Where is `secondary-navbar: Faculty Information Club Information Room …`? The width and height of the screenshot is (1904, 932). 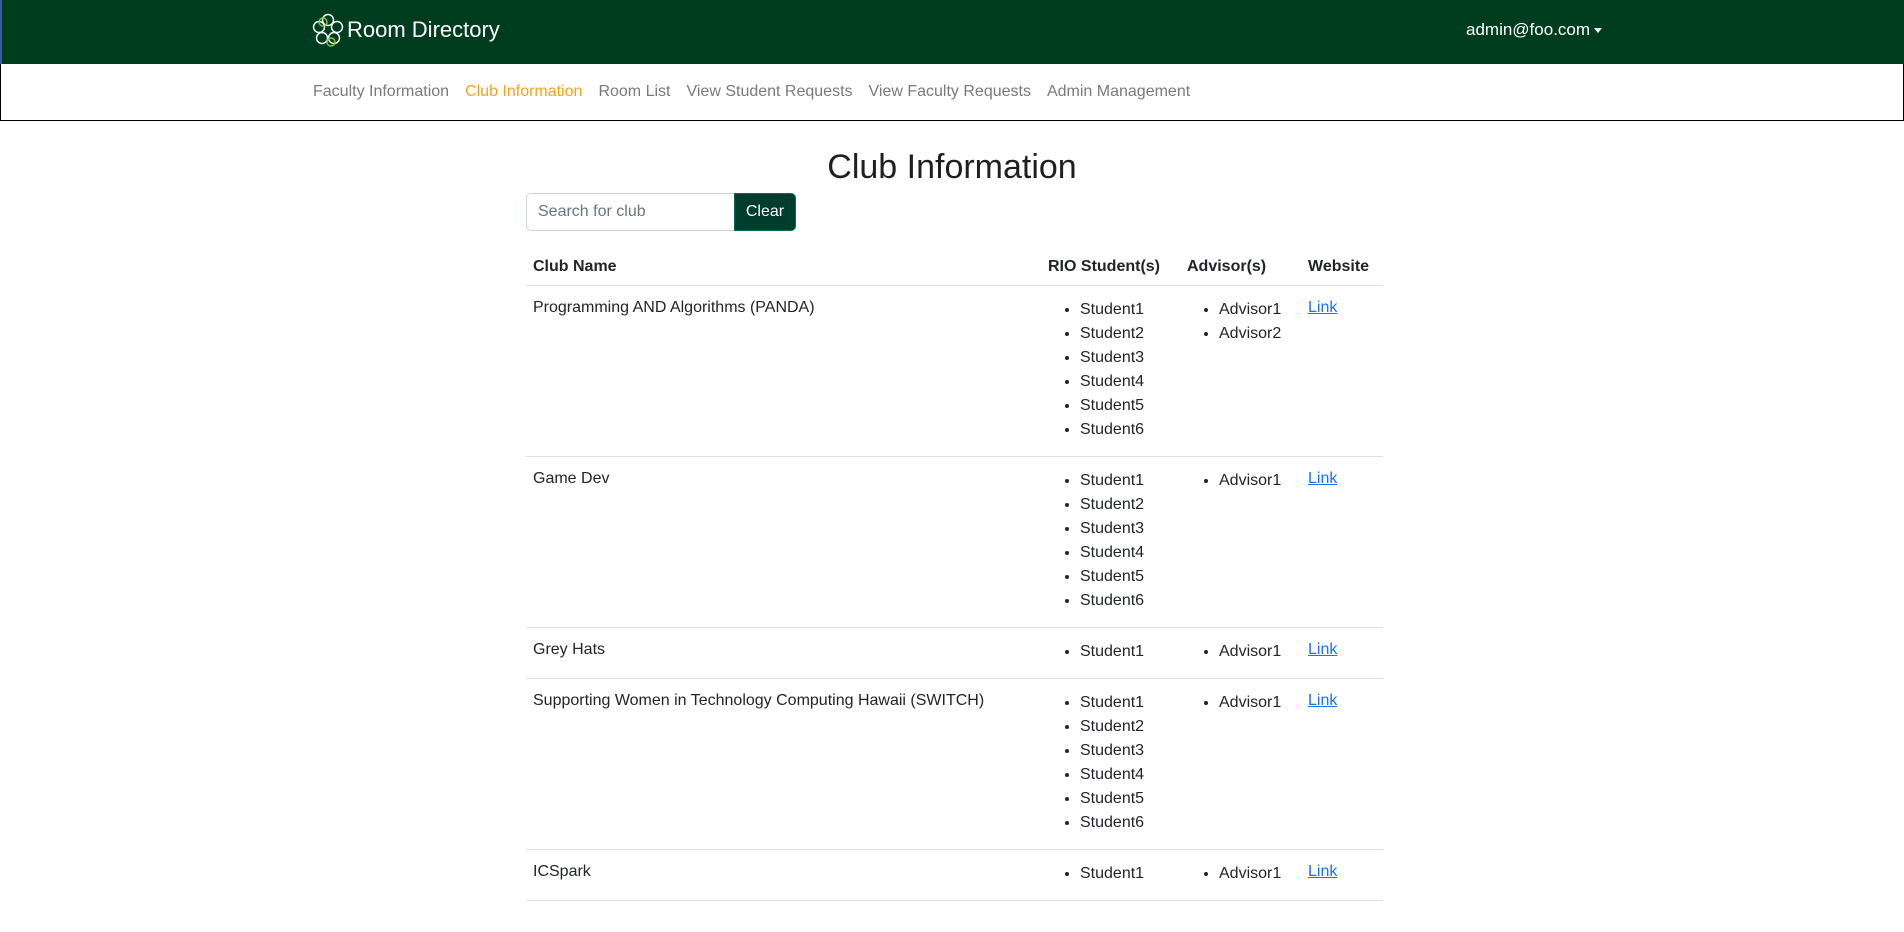
secondary-navbar: Faculty Information Club Information Room … is located at coordinates (952, 92).